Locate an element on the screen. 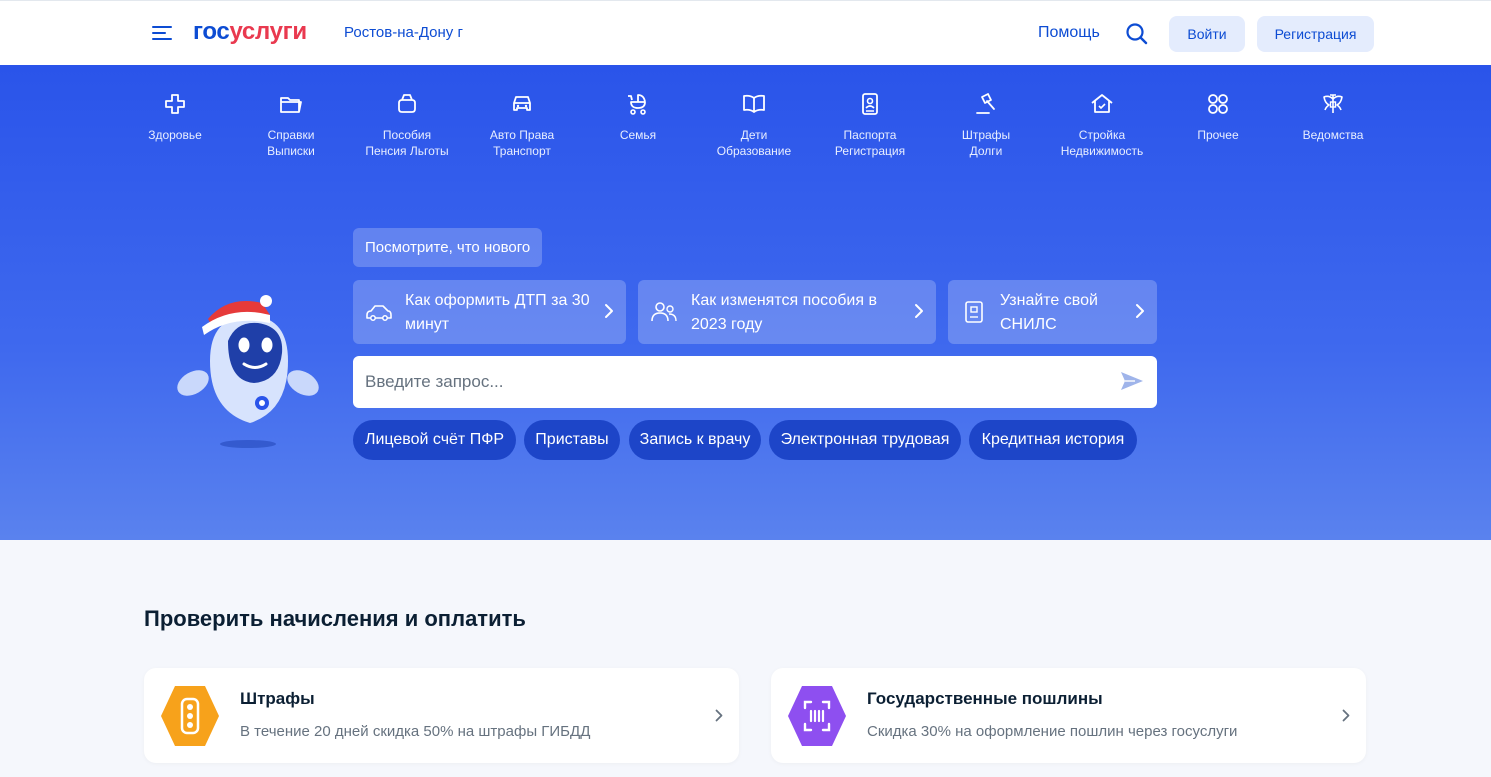 The width and height of the screenshot is (1491, 777). logo-part-gos: гос is located at coordinates (211, 31).